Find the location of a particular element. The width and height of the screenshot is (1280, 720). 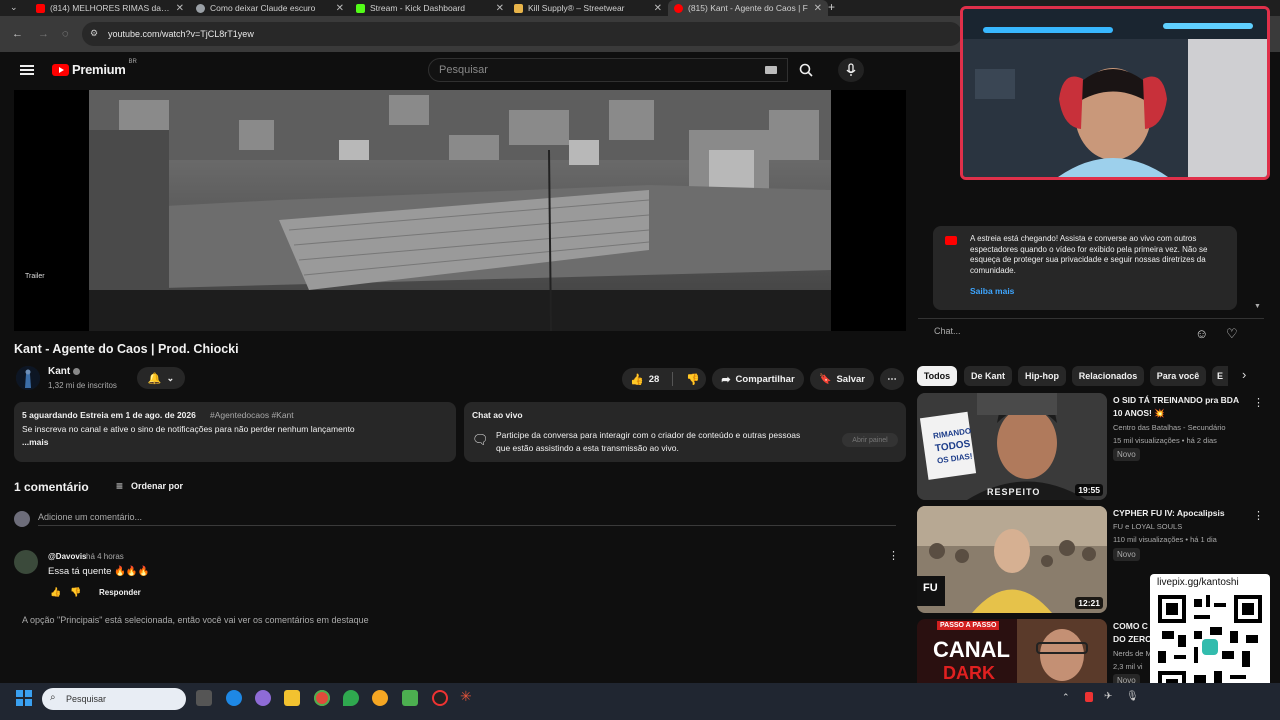

search-icon: ⌕ is located at coordinates (53, 697).